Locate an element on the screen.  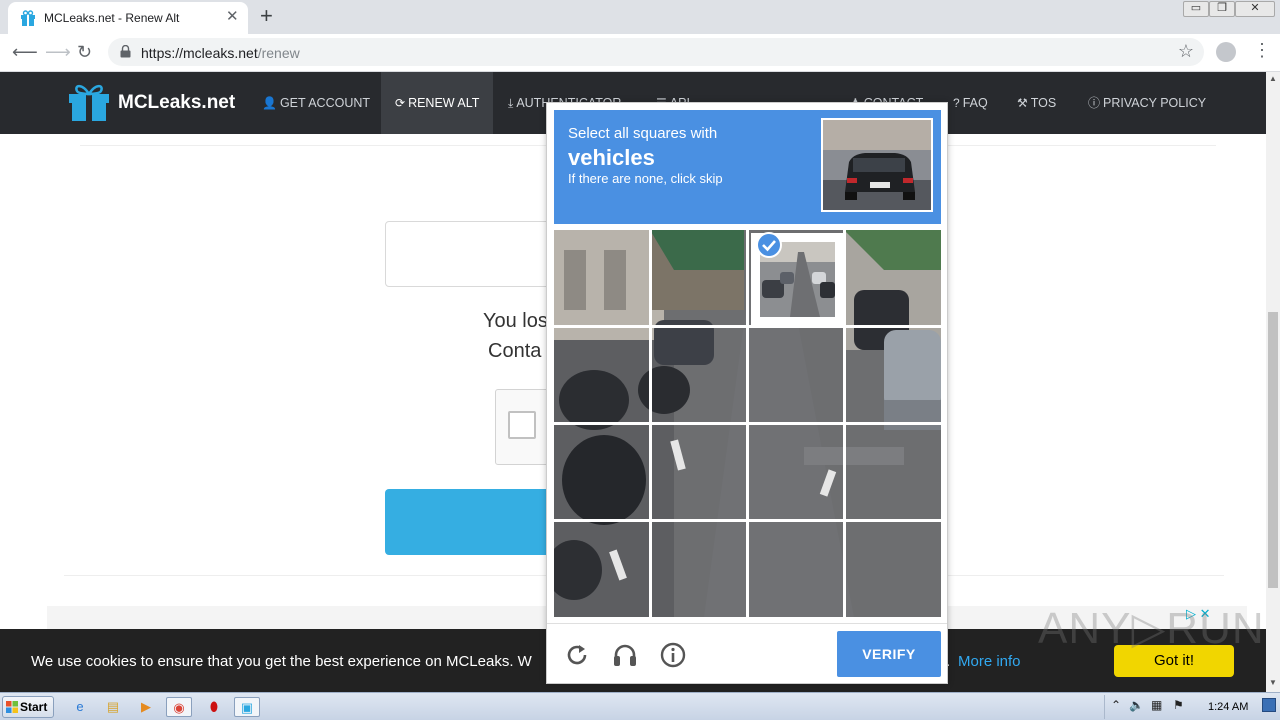
back-icon: ⟵ is located at coordinates (25, 52).